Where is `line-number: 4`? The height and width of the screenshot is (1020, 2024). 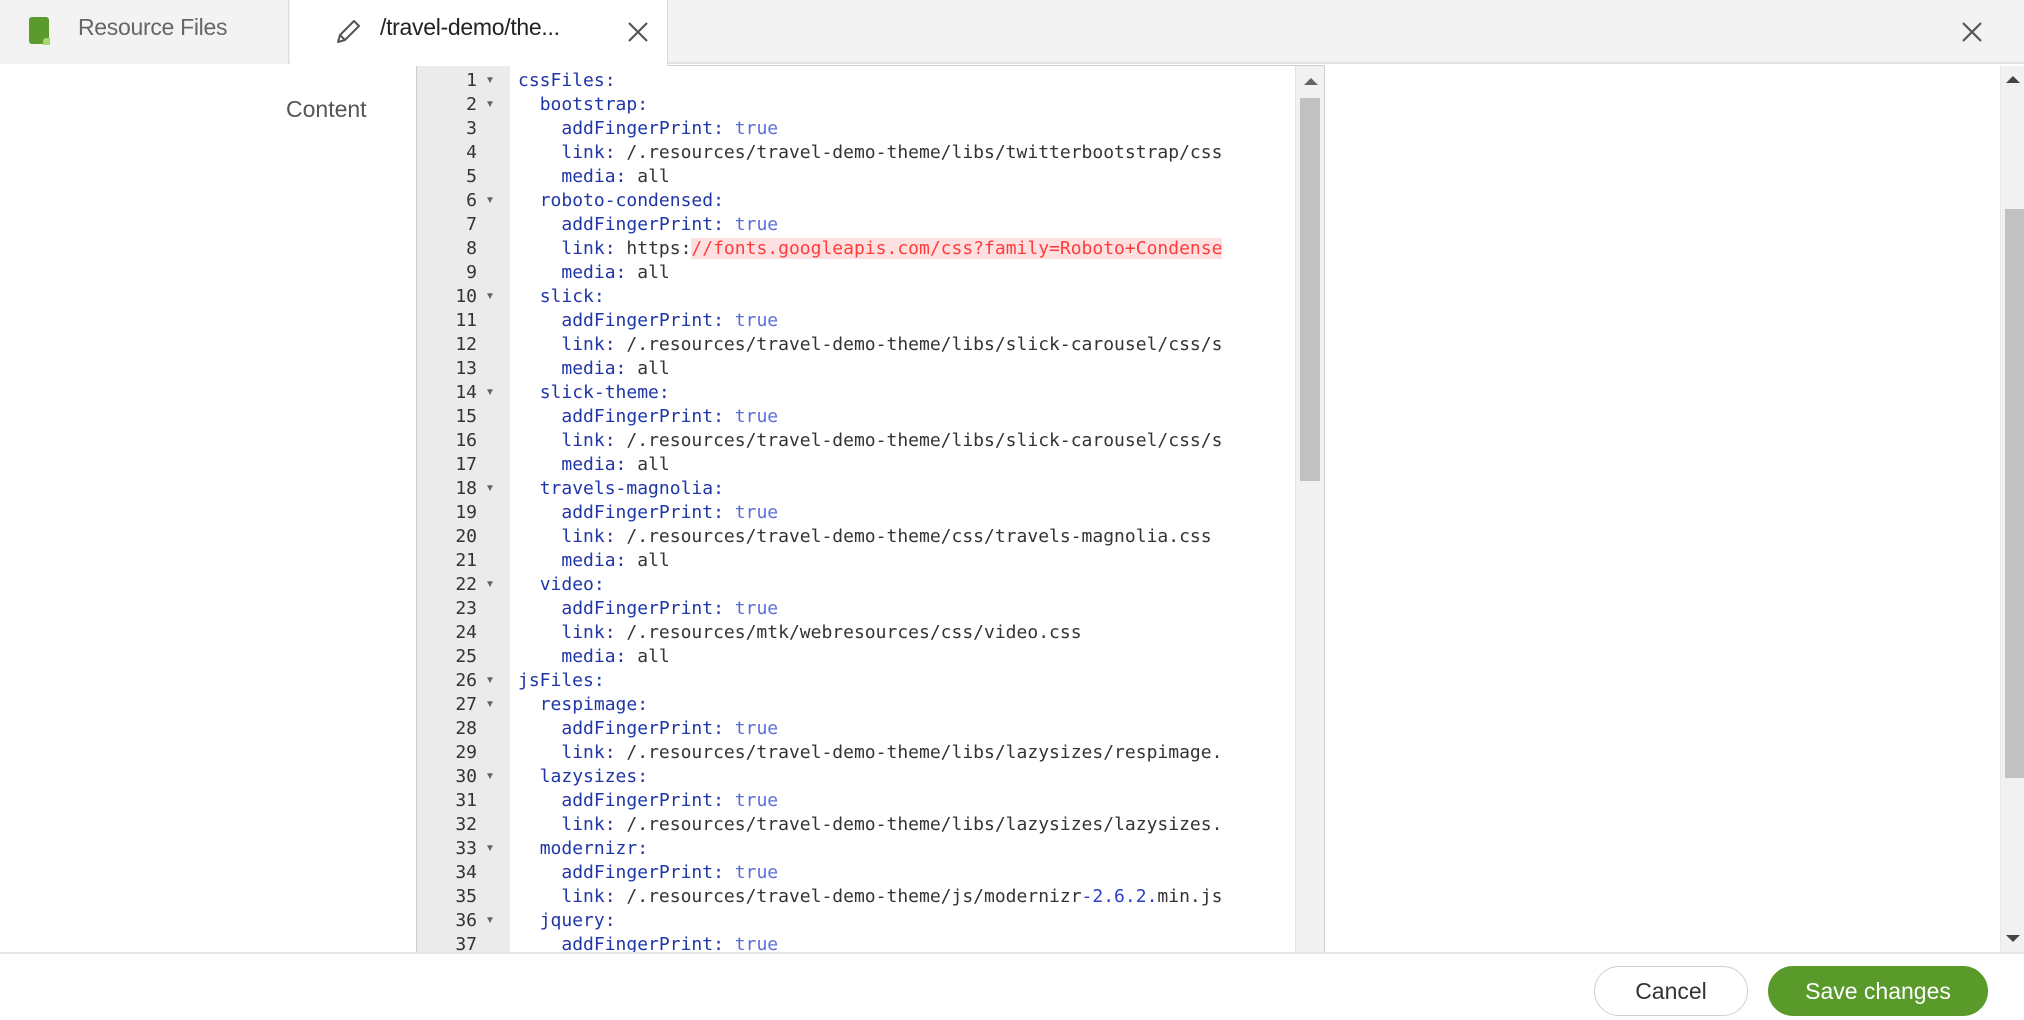 line-number: 4 is located at coordinates (471, 152).